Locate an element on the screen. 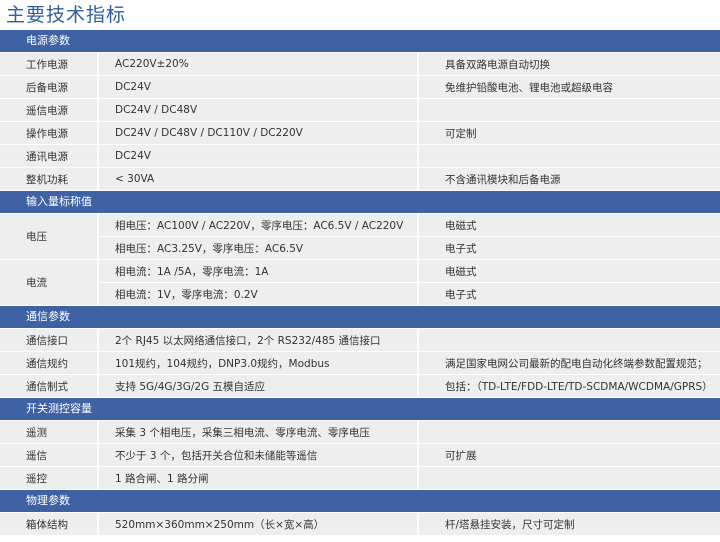  table-row: 遥测 采集 3 个相电压，采集三相电流、零序电流、零序电压 is located at coordinates (360, 432).